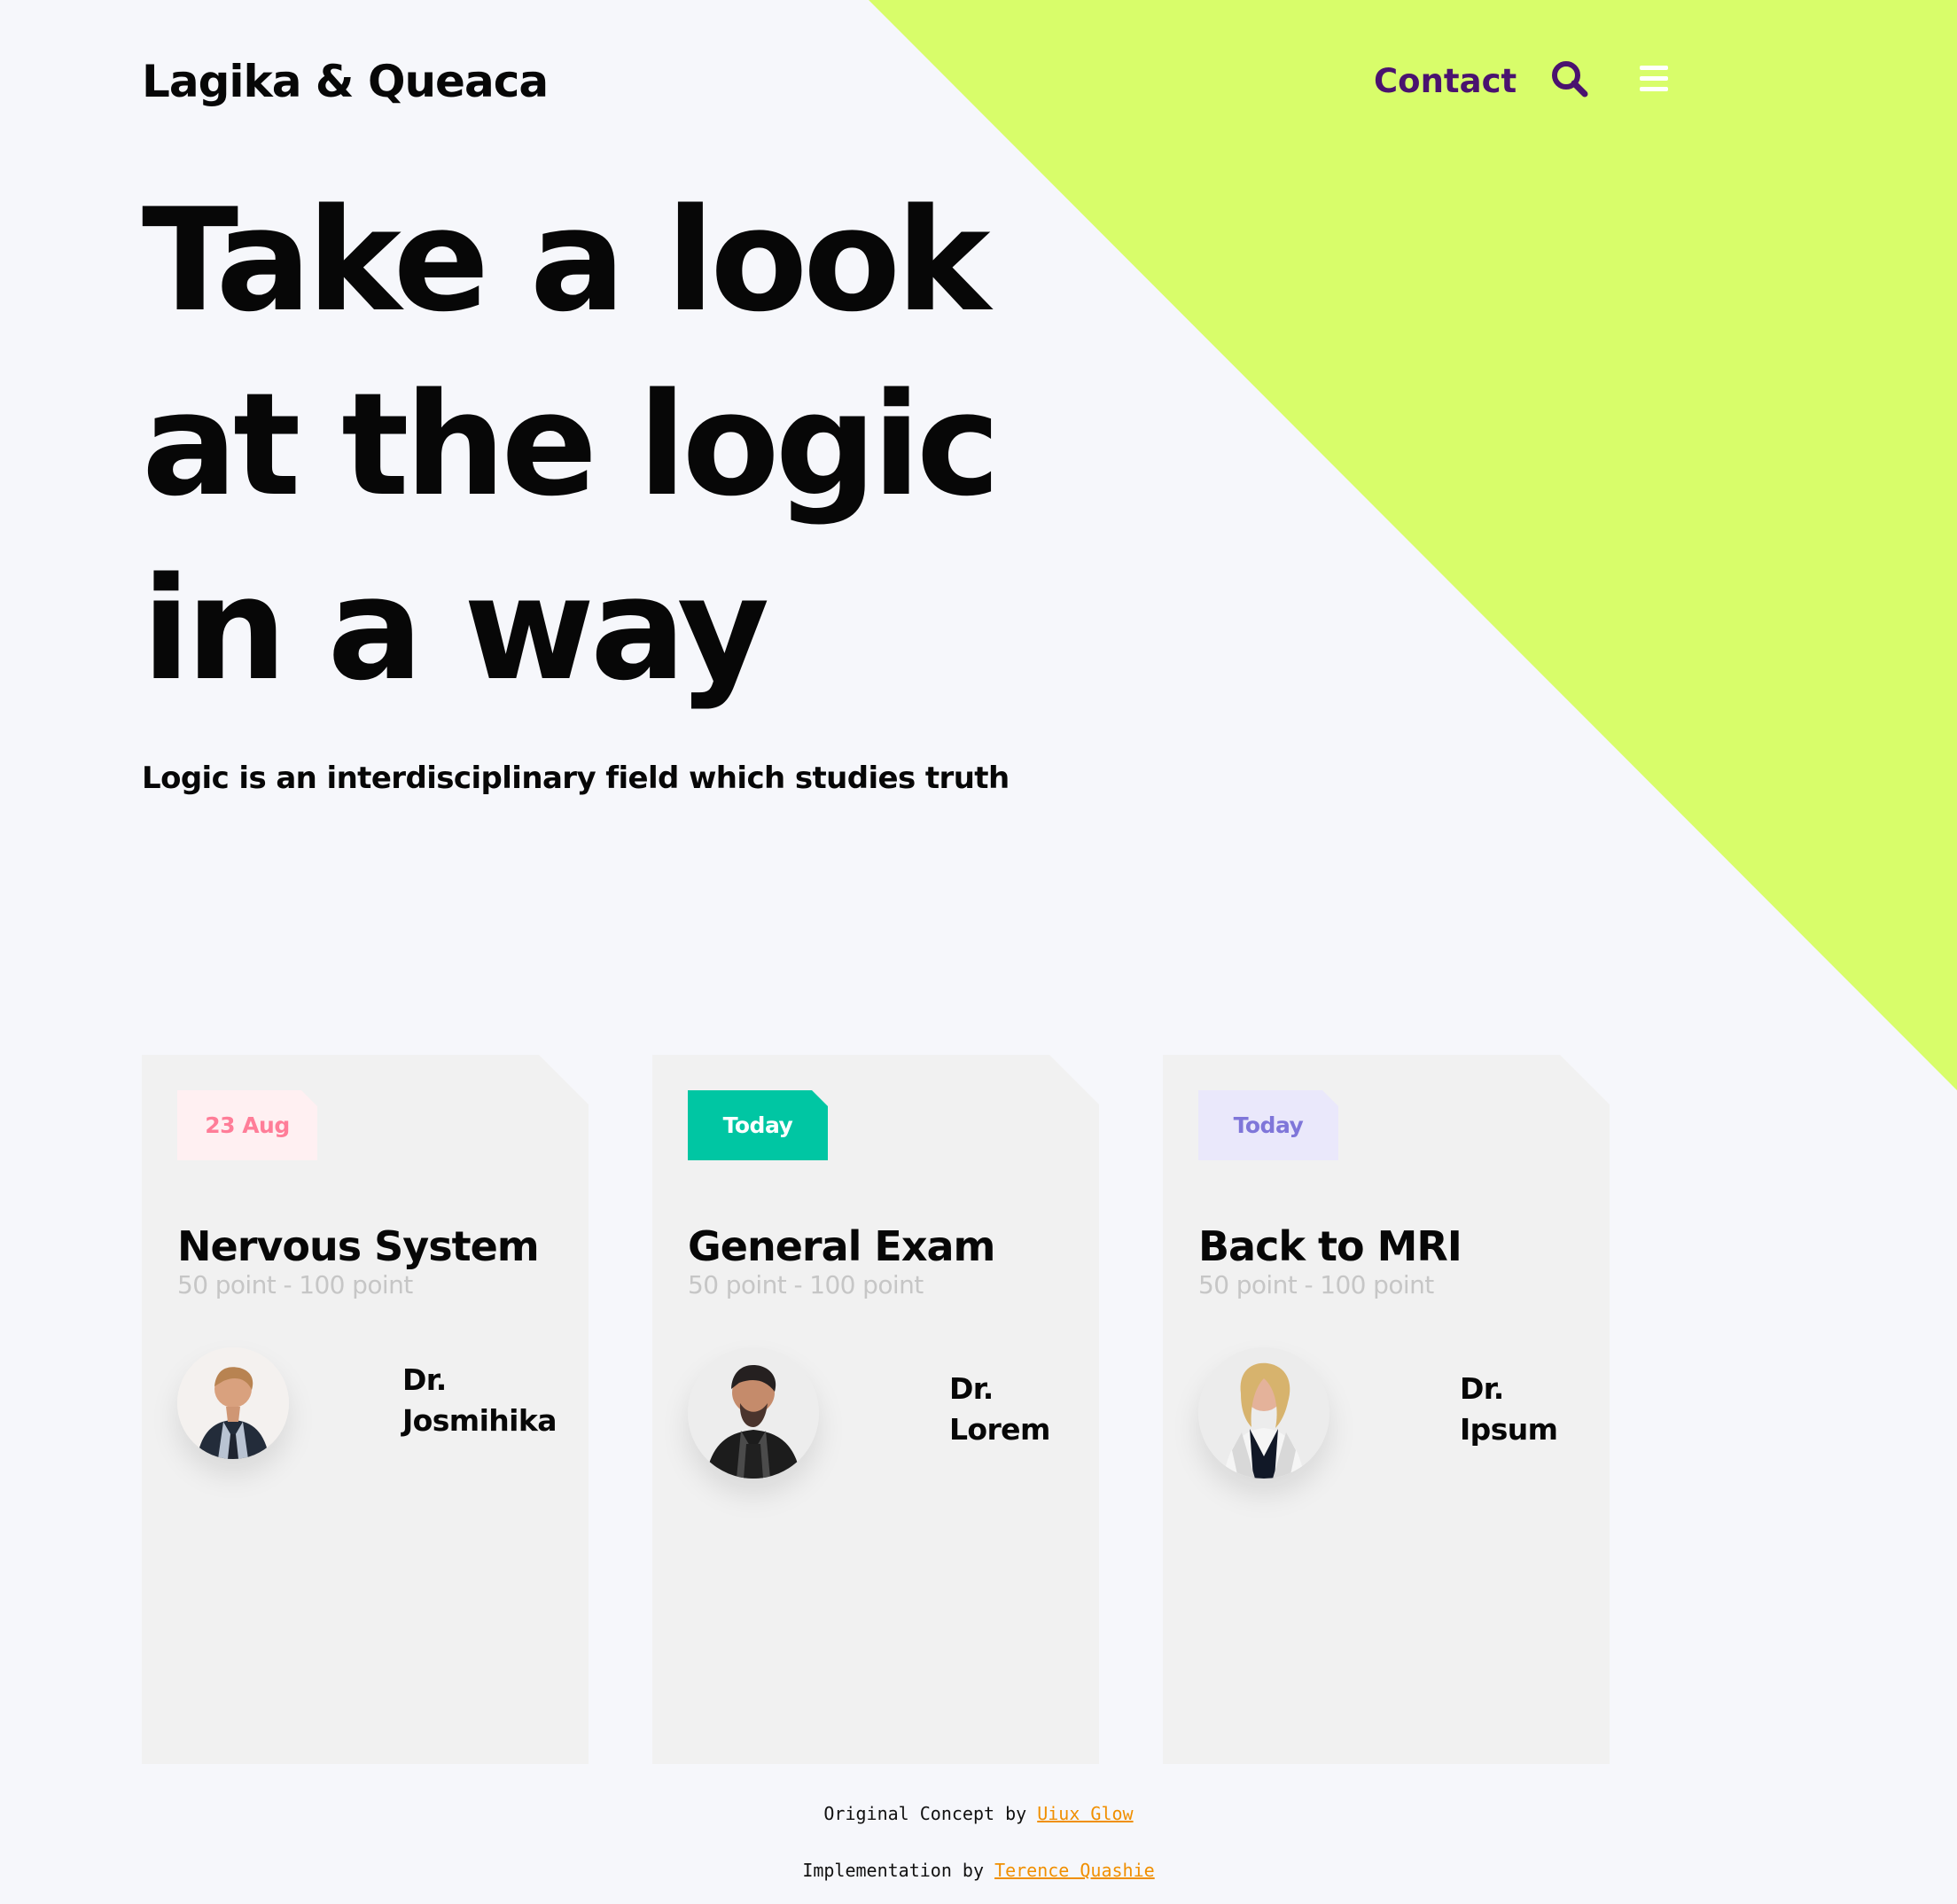 The image size is (1957, 1904). I want to click on site-header: Lagika & Queaca Contact, so click(907, 79).